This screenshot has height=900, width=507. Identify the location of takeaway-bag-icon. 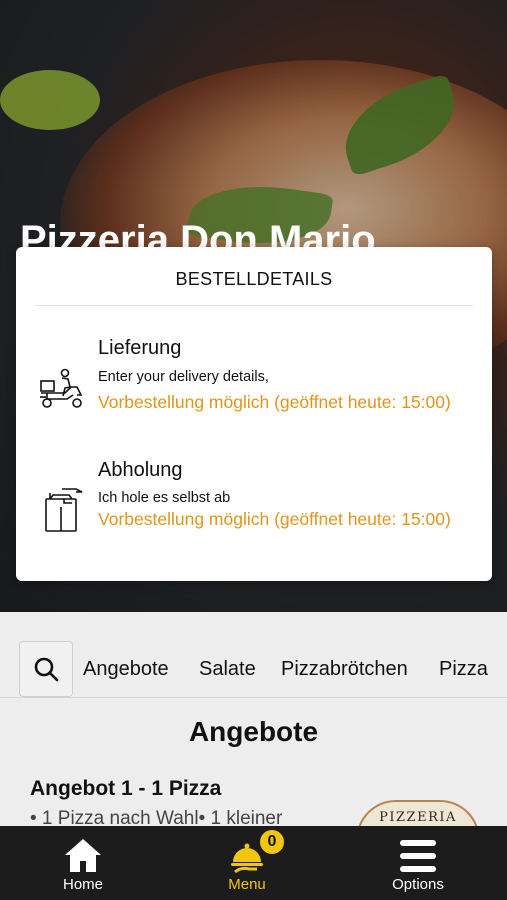
(64, 510).